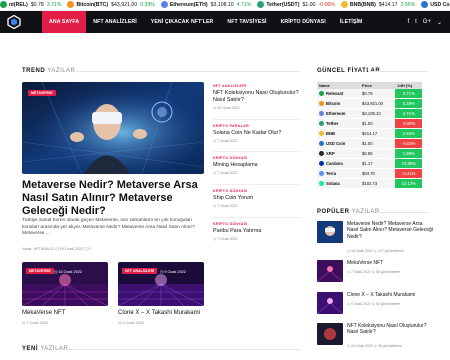 Image resolution: width=450 pixels, height=360 pixels. I want to click on ticker-item: Bitcoin(BTC) $43,921.00 0.39%, so click(111, 5).